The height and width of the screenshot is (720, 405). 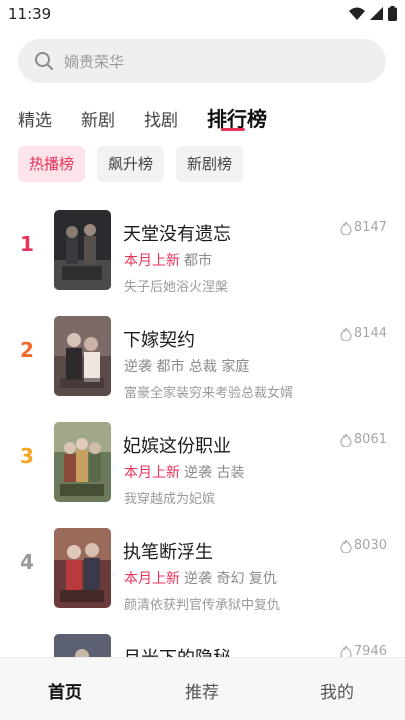 I want to click on bottom-nav: 首页 推荐 我的, so click(x=202, y=688).